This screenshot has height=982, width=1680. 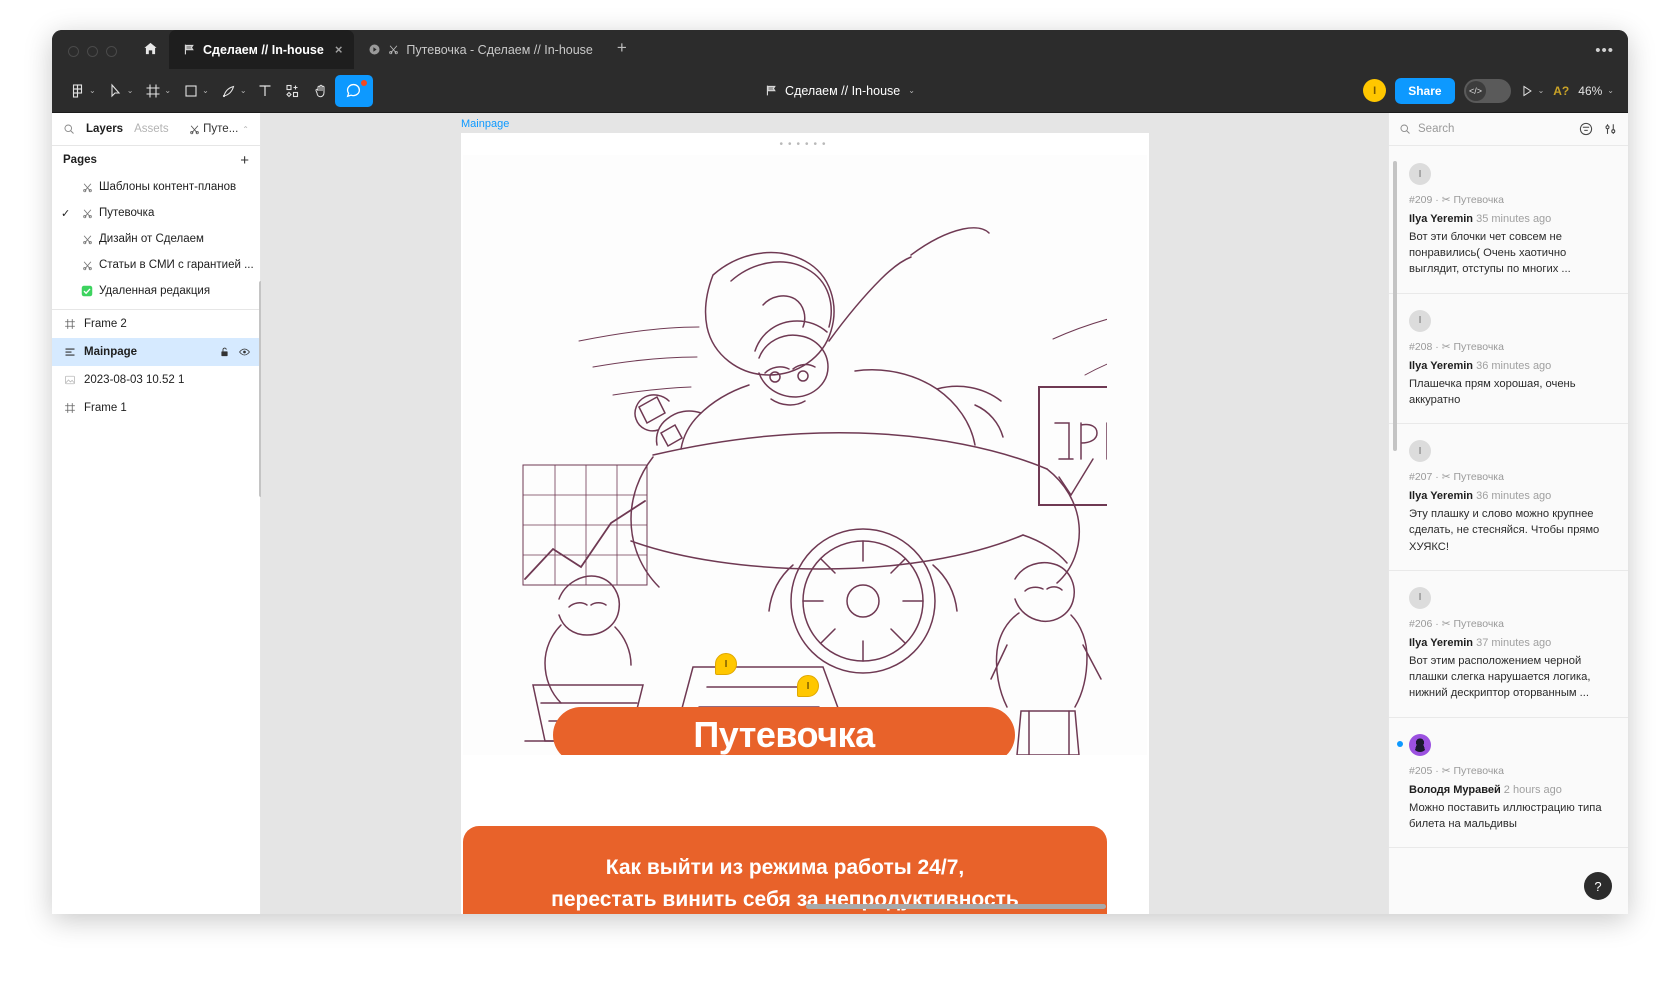 What do you see at coordinates (156, 91) in the screenshot?
I see `frame-tool: ⌄` at bounding box center [156, 91].